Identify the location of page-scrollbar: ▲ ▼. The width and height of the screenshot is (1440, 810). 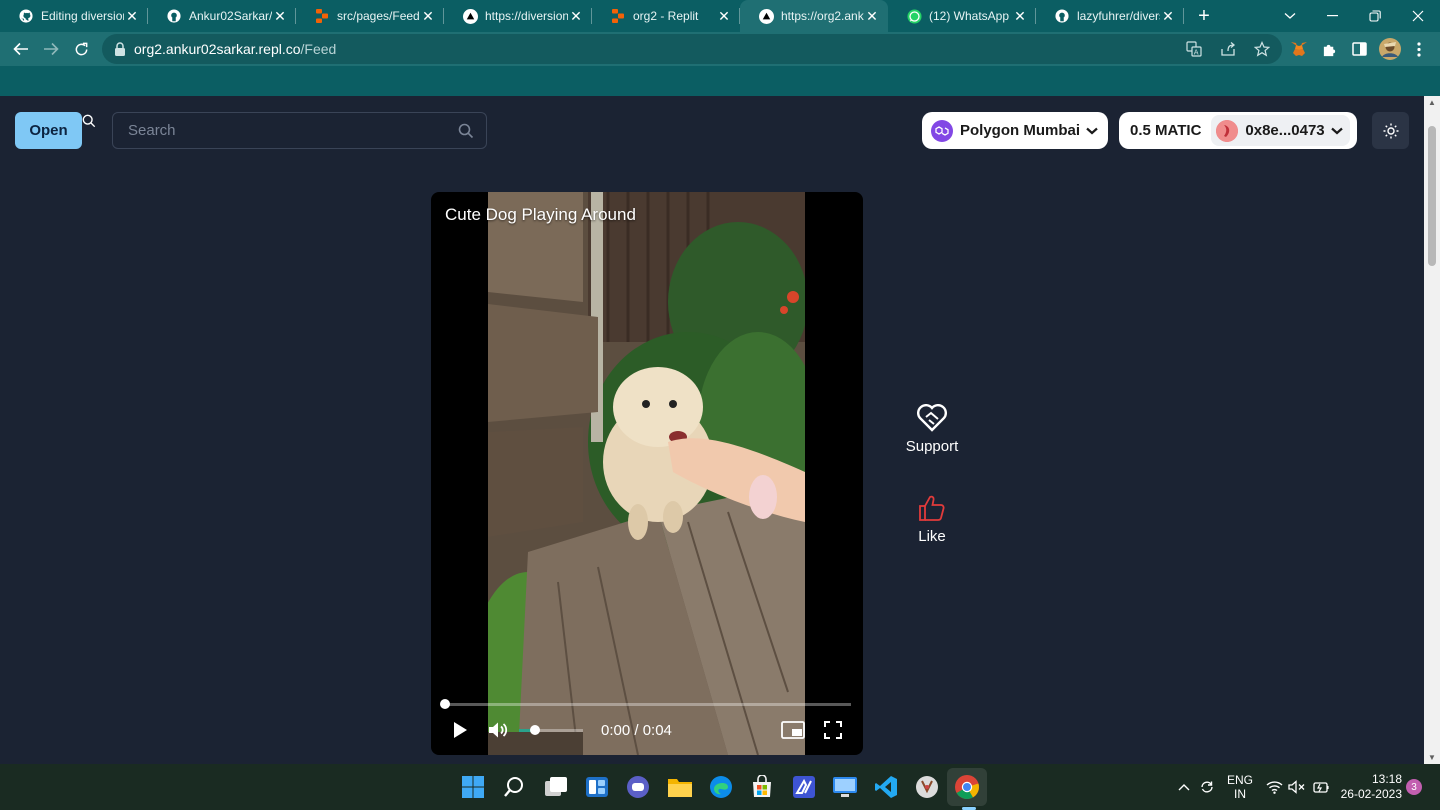
(1432, 430).